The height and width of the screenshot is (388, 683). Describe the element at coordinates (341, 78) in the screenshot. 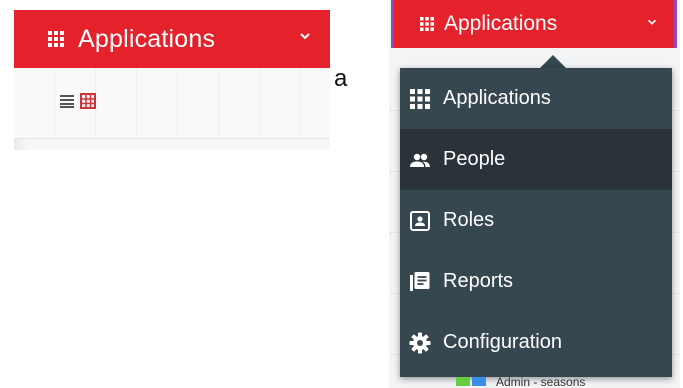

I see `figure-caption: a` at that location.